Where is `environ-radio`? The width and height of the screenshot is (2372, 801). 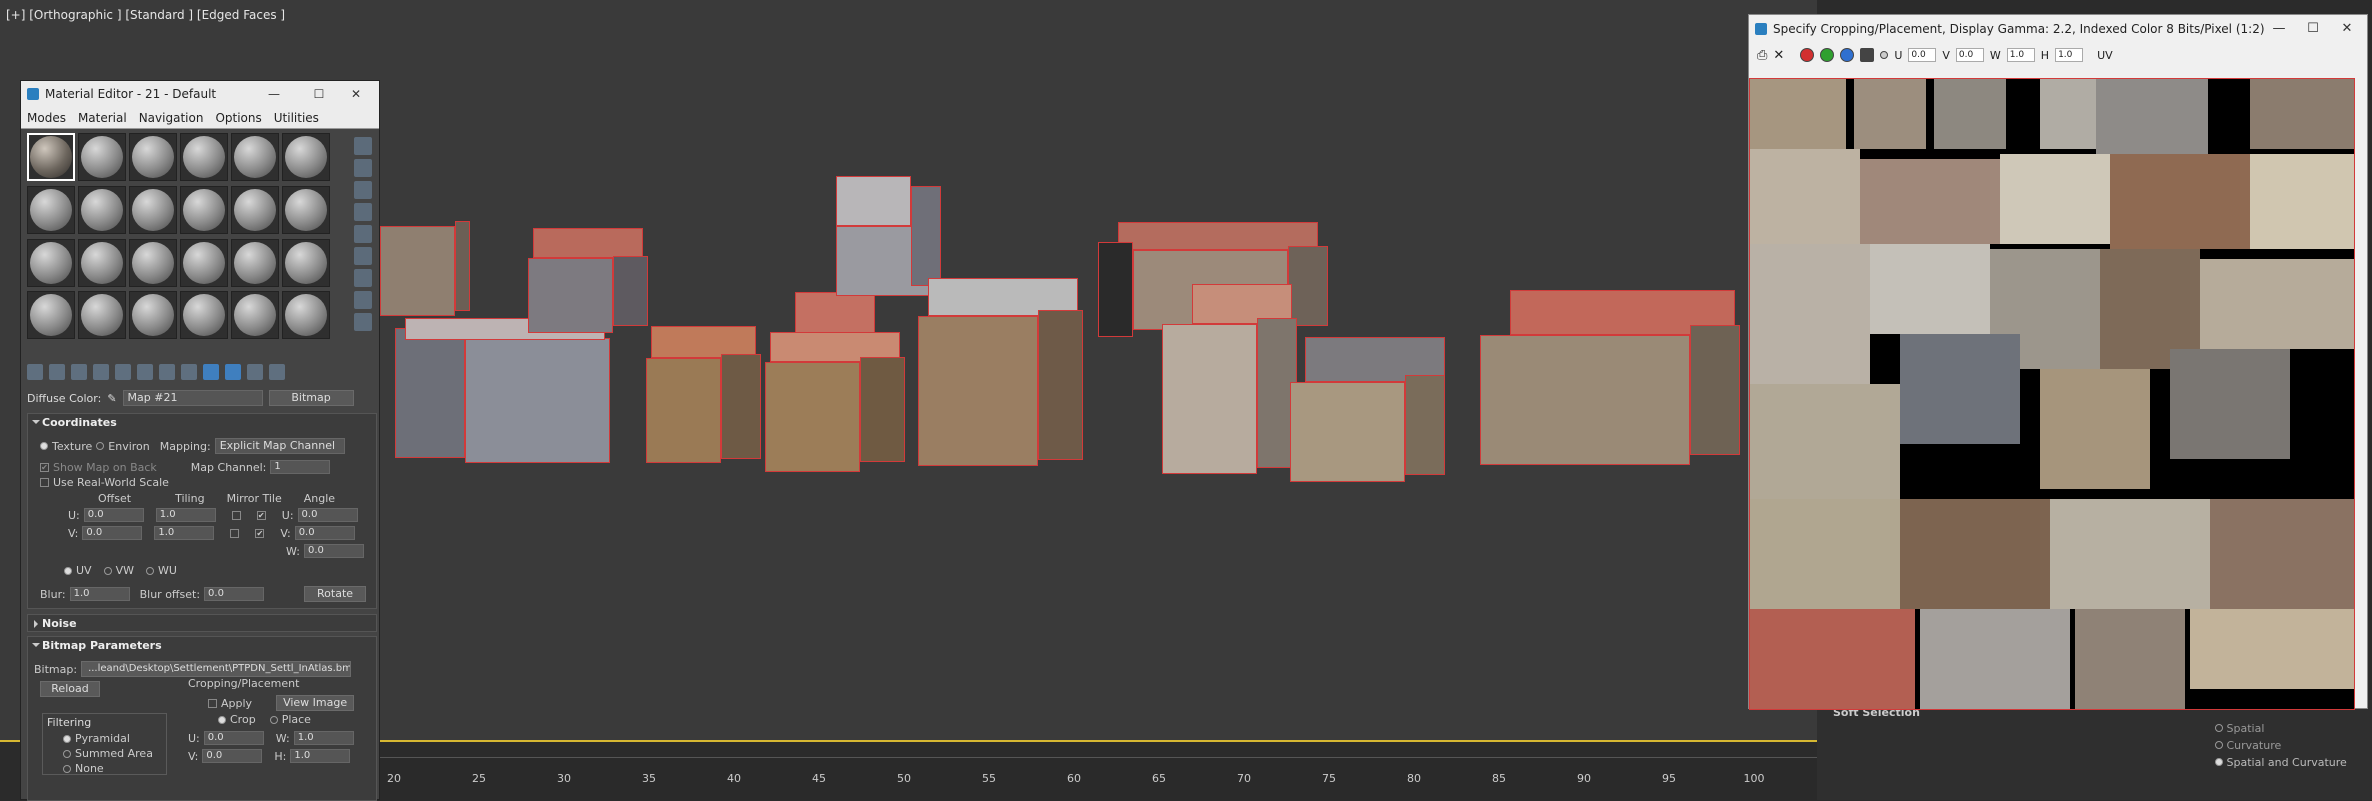 environ-radio is located at coordinates (100, 446).